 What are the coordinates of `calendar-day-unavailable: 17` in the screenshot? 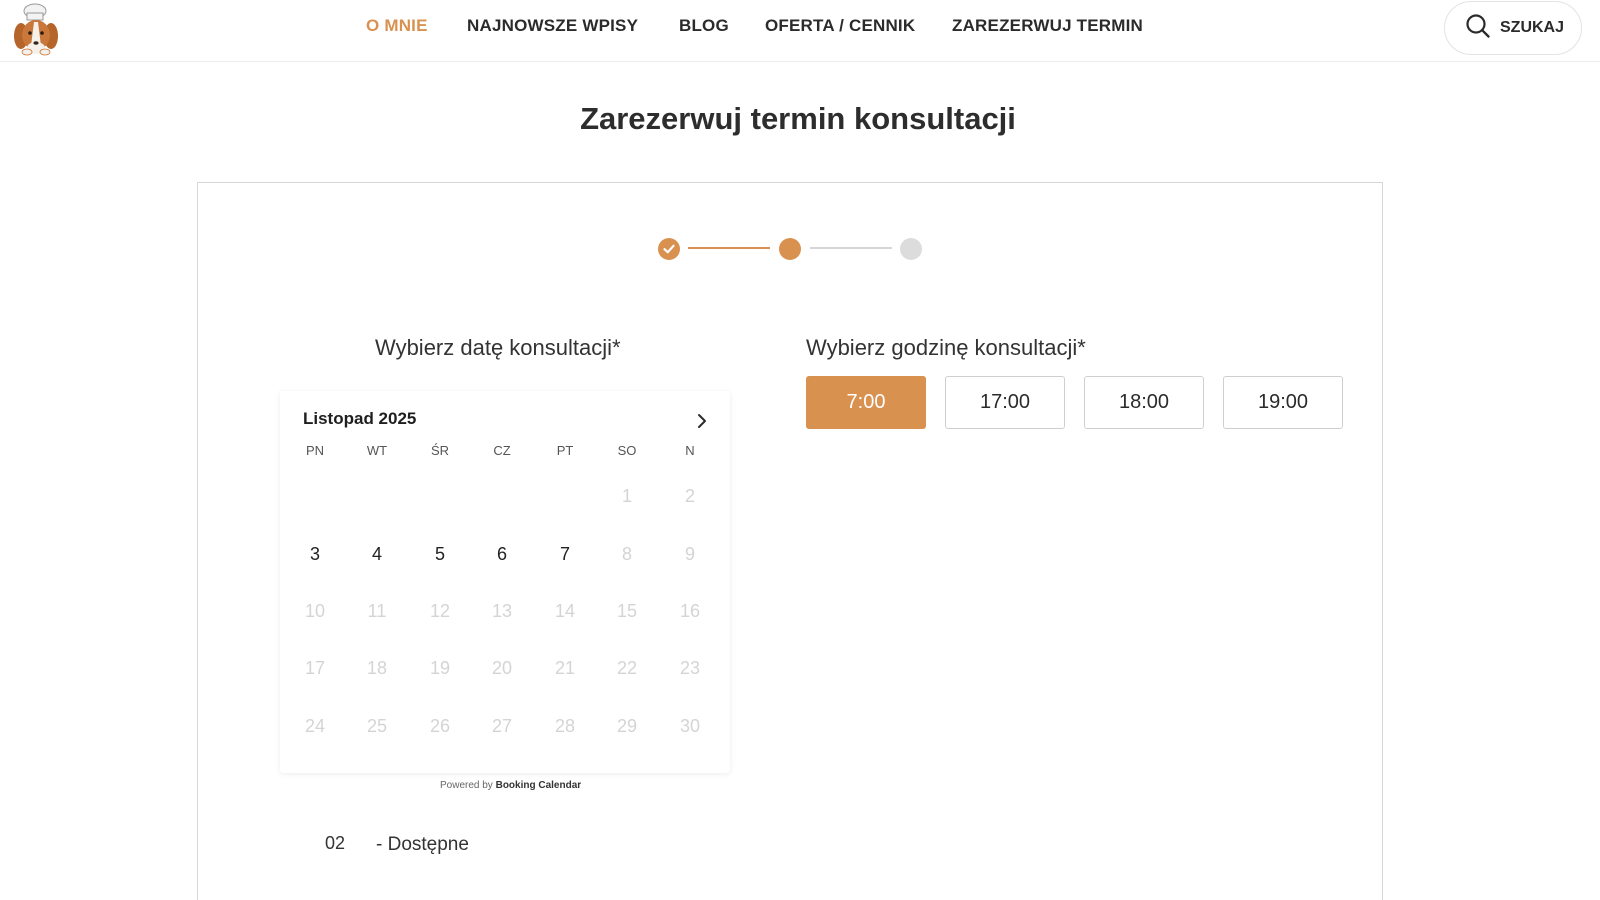 It's located at (315, 668).